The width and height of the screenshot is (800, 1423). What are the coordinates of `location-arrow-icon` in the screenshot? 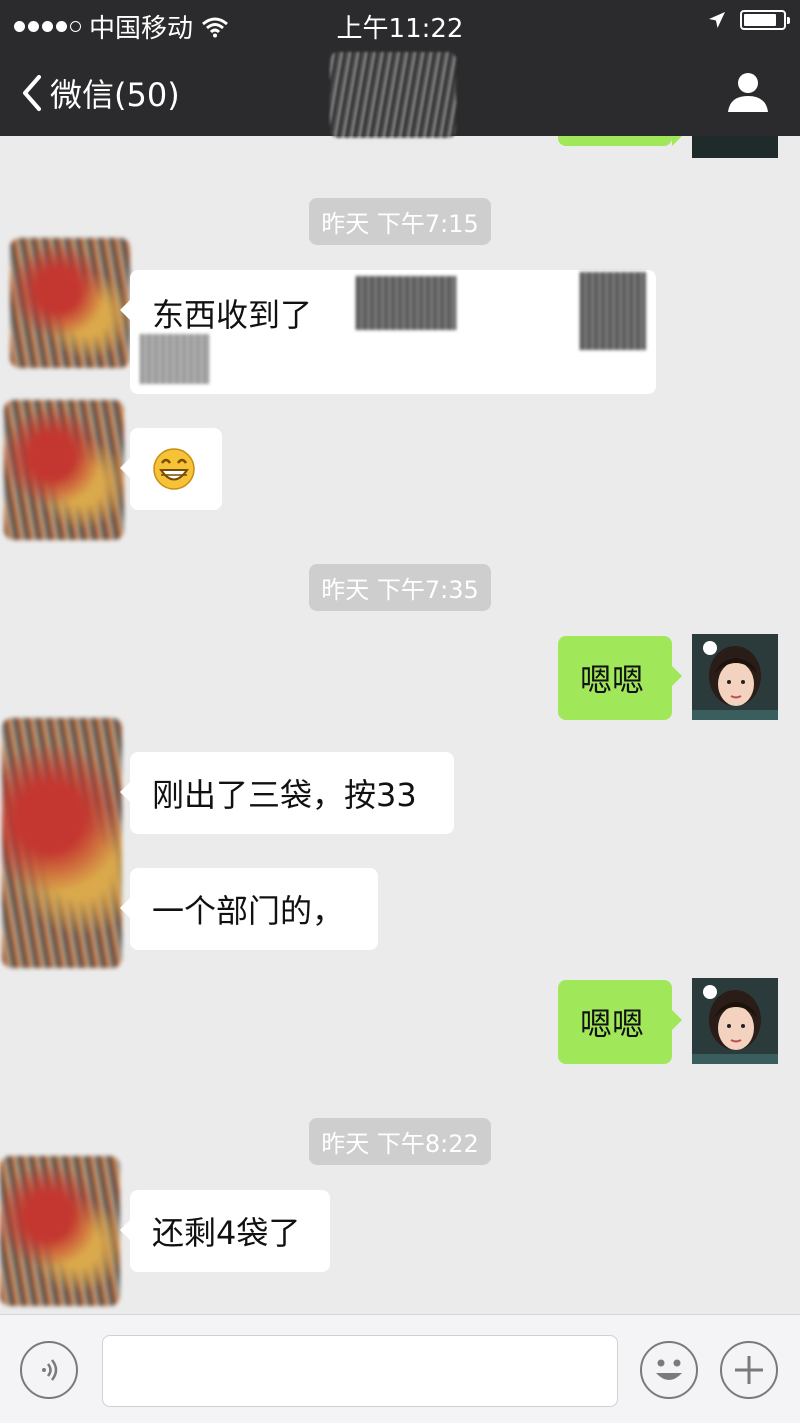 It's located at (717, 20).